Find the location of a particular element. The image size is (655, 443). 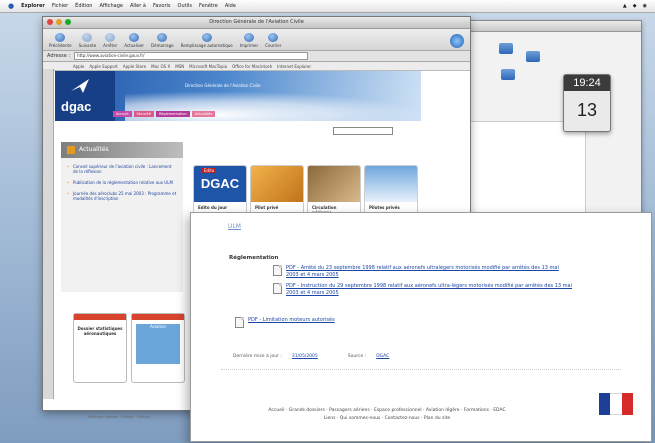

home-button: Démarrage is located at coordinates (162, 40).